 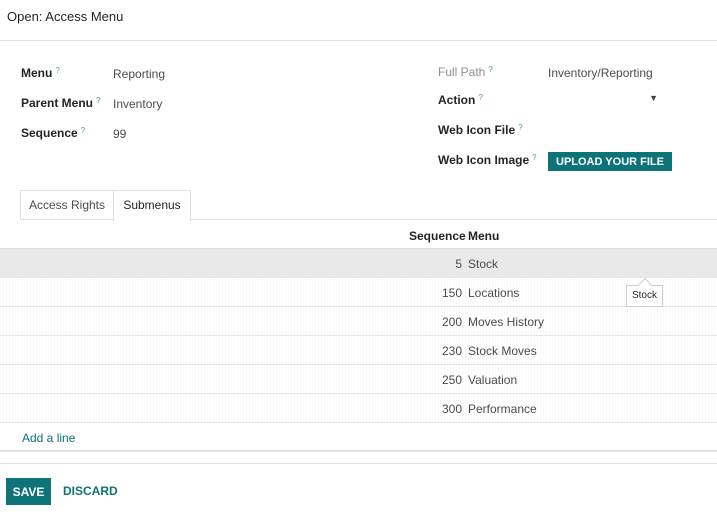 I want to click on table-row: 200 Moves History, so click(x=358, y=321).